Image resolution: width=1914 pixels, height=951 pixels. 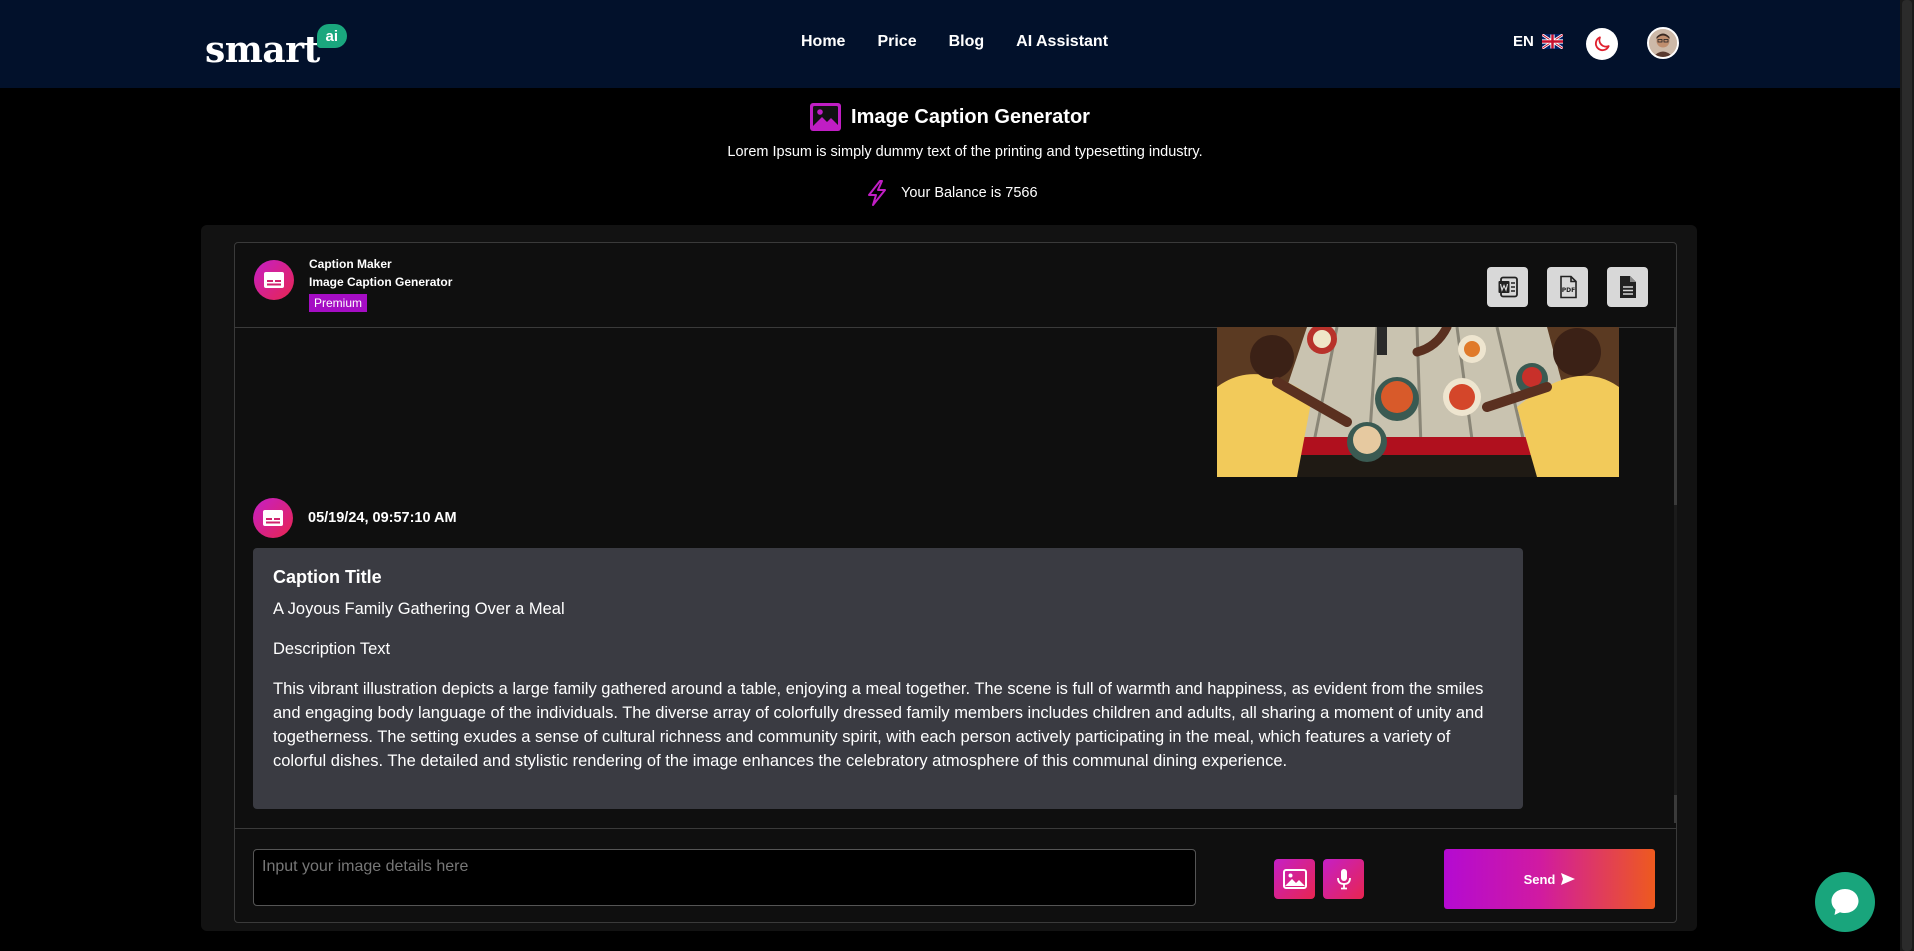 What do you see at coordinates (970, 116) in the screenshot?
I see `page-title: Image Caption Generator` at bounding box center [970, 116].